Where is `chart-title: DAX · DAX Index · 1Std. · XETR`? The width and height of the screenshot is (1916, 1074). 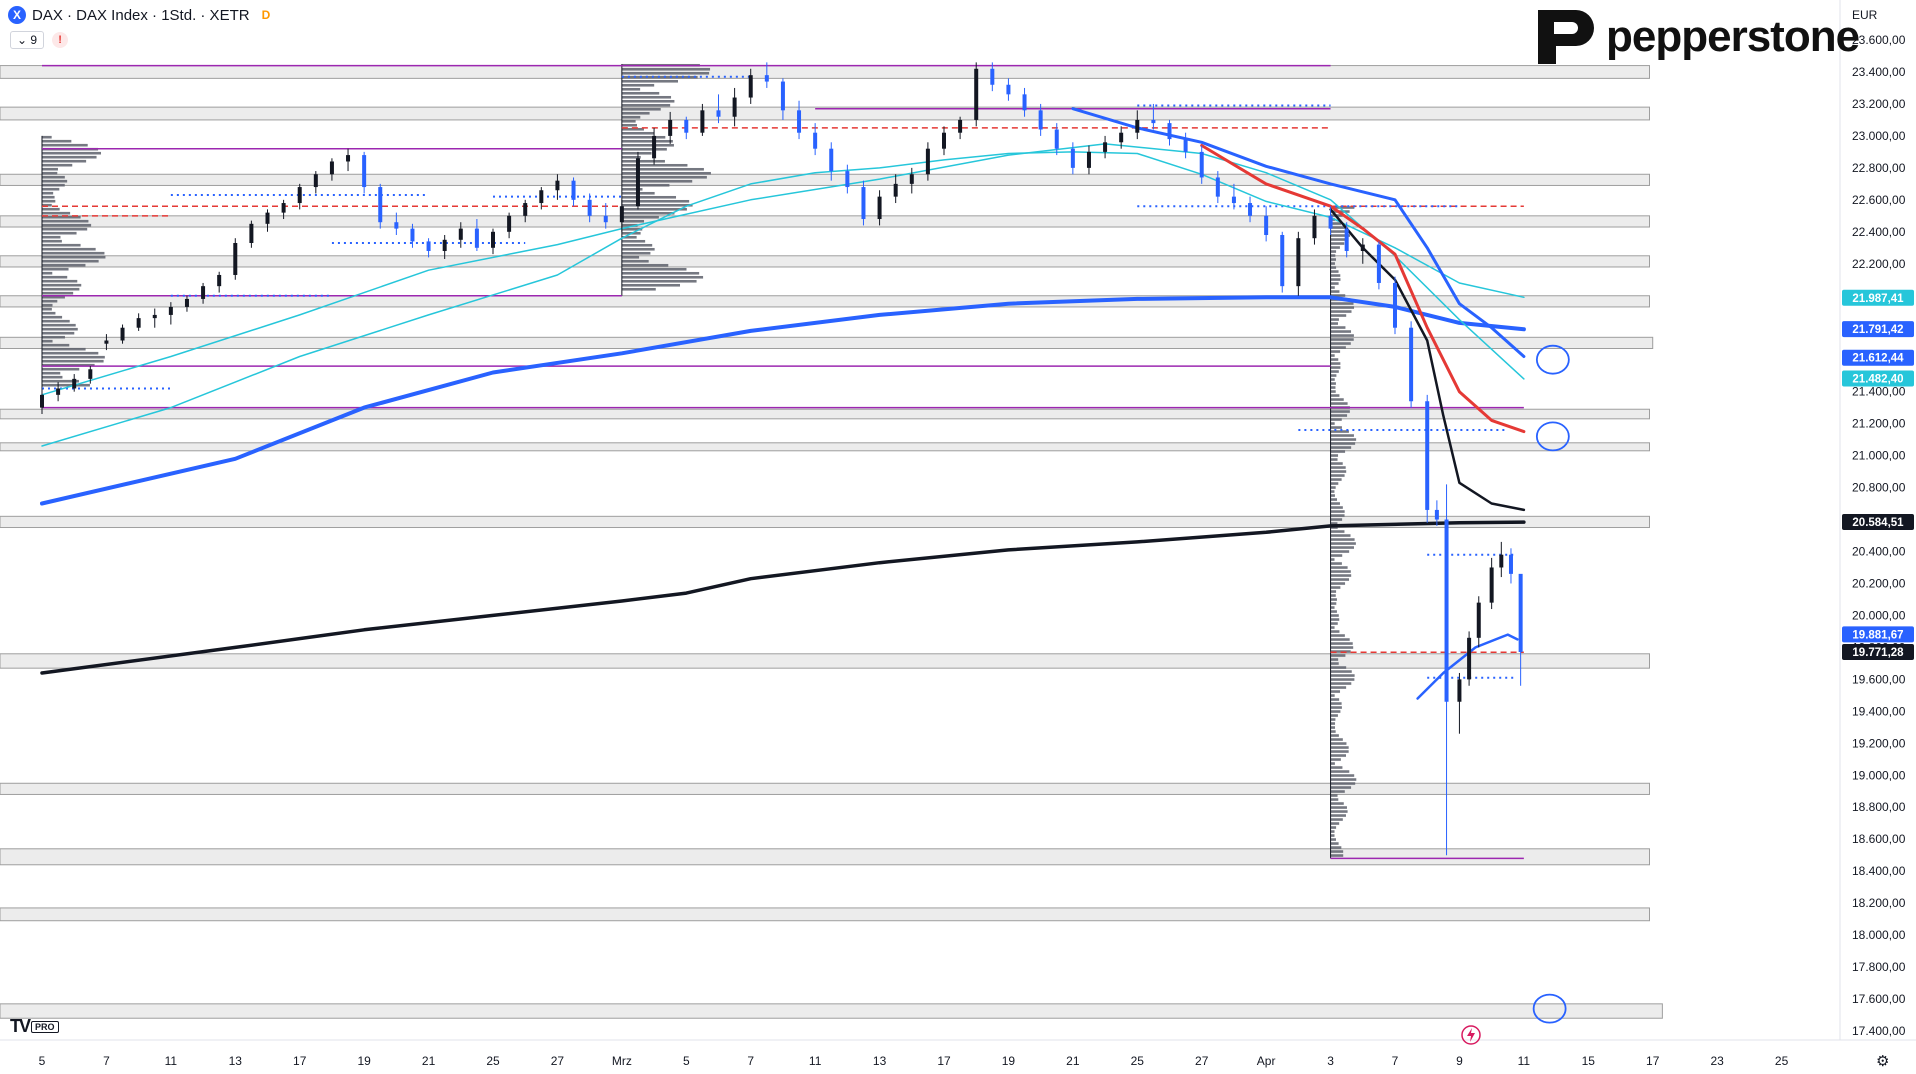
chart-title: DAX · DAX Index · 1Std. · XETR is located at coordinates (141, 15).